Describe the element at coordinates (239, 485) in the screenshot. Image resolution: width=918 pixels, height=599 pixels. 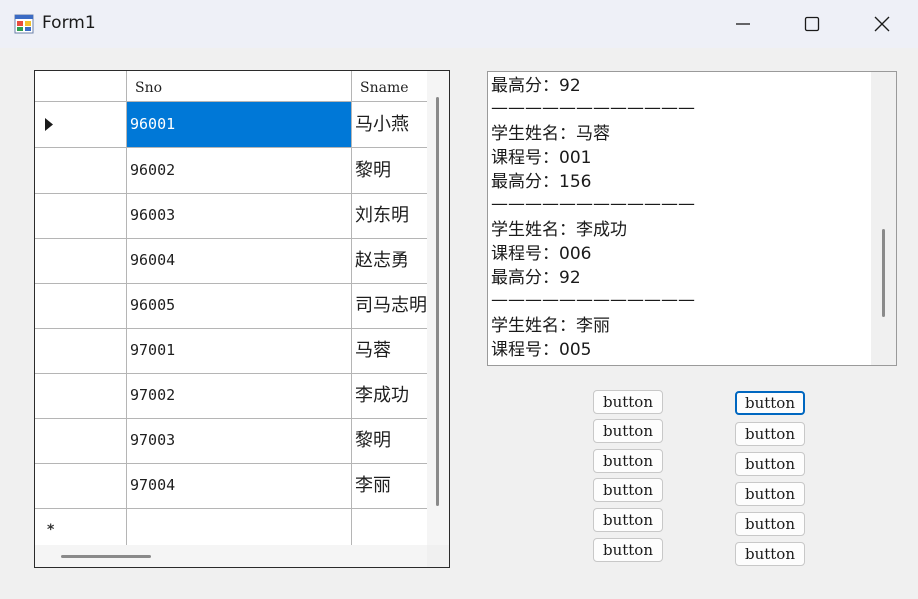
I see `cell-sno: 97004` at that location.